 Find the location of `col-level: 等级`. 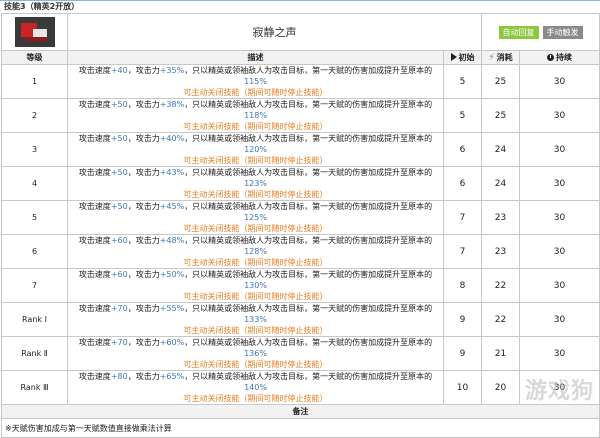

col-level: 等级 is located at coordinates (34, 57).